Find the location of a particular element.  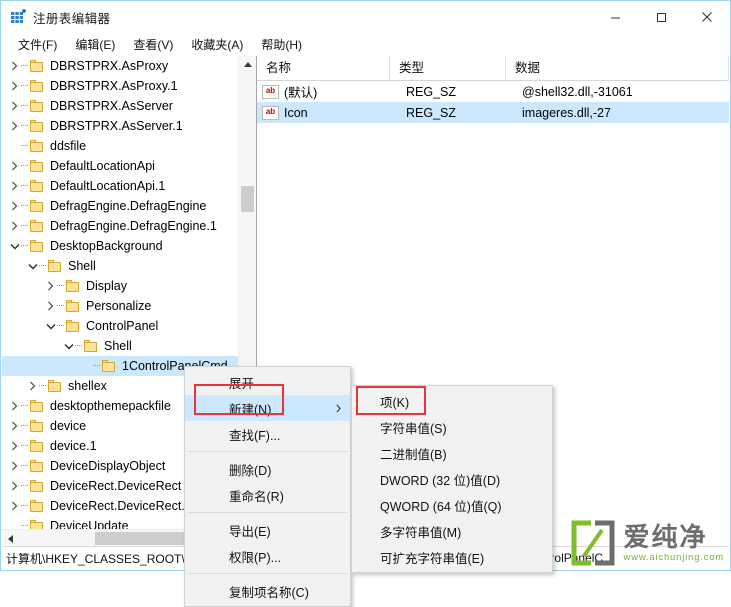

tree-item: DefaultLocationApi.1 is located at coordinates (120, 186).